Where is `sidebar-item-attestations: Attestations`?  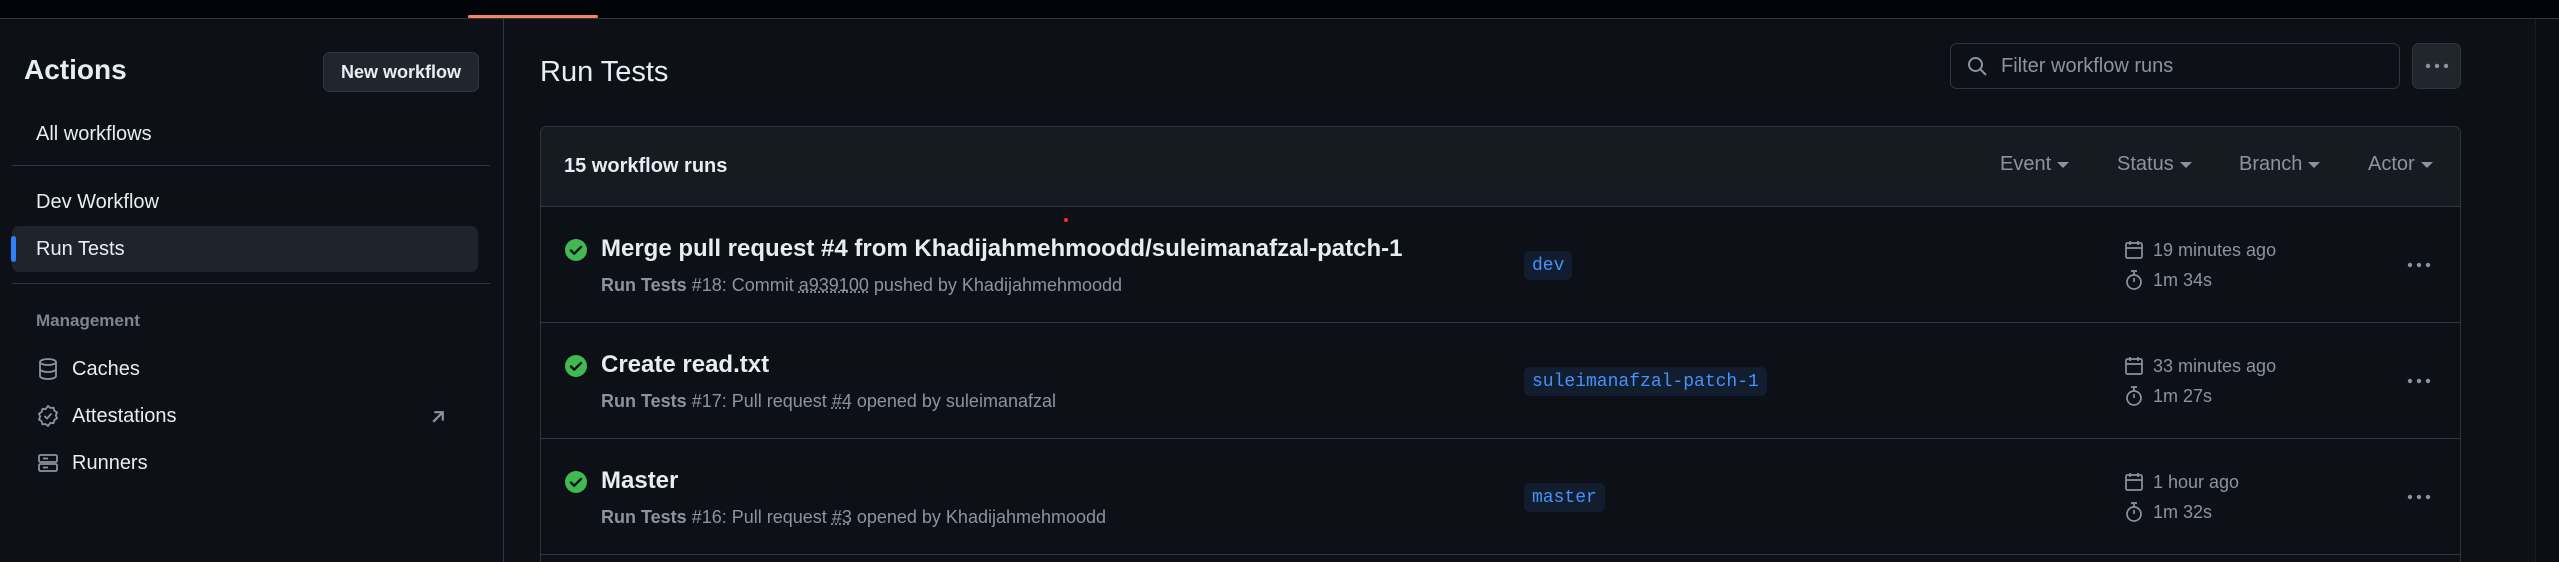 sidebar-item-attestations: Attestations is located at coordinates (245, 416).